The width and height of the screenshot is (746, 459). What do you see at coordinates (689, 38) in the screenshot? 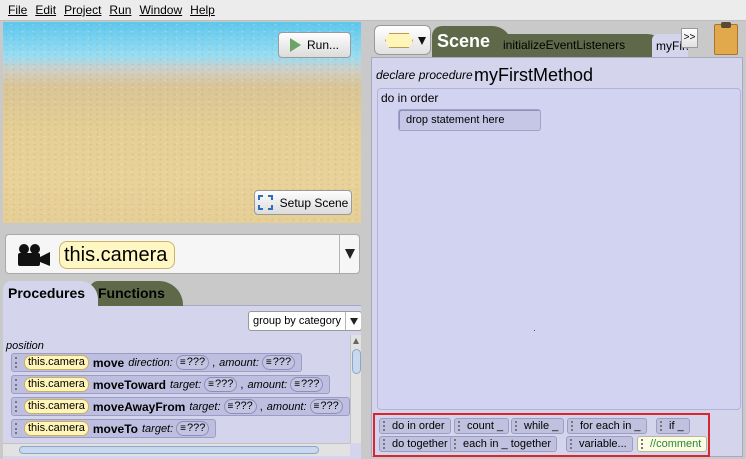
I see `more-tabs-button: >>` at bounding box center [689, 38].